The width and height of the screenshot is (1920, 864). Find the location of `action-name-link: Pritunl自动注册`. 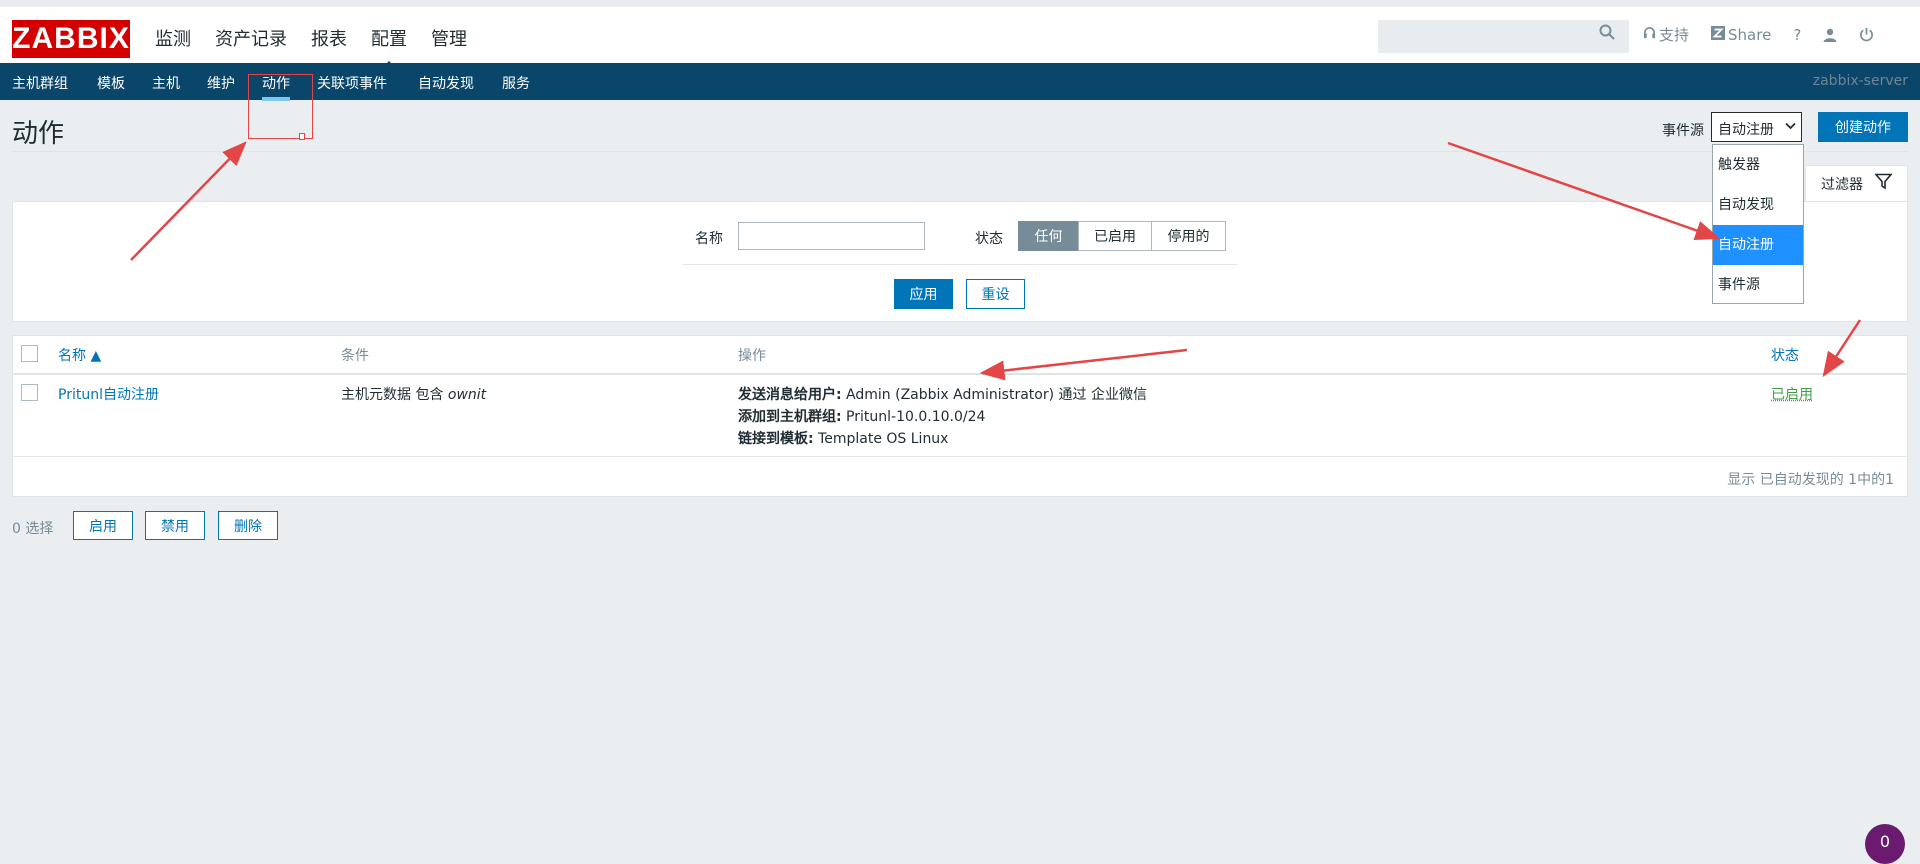

action-name-link: Pritunl自动注册 is located at coordinates (108, 394).